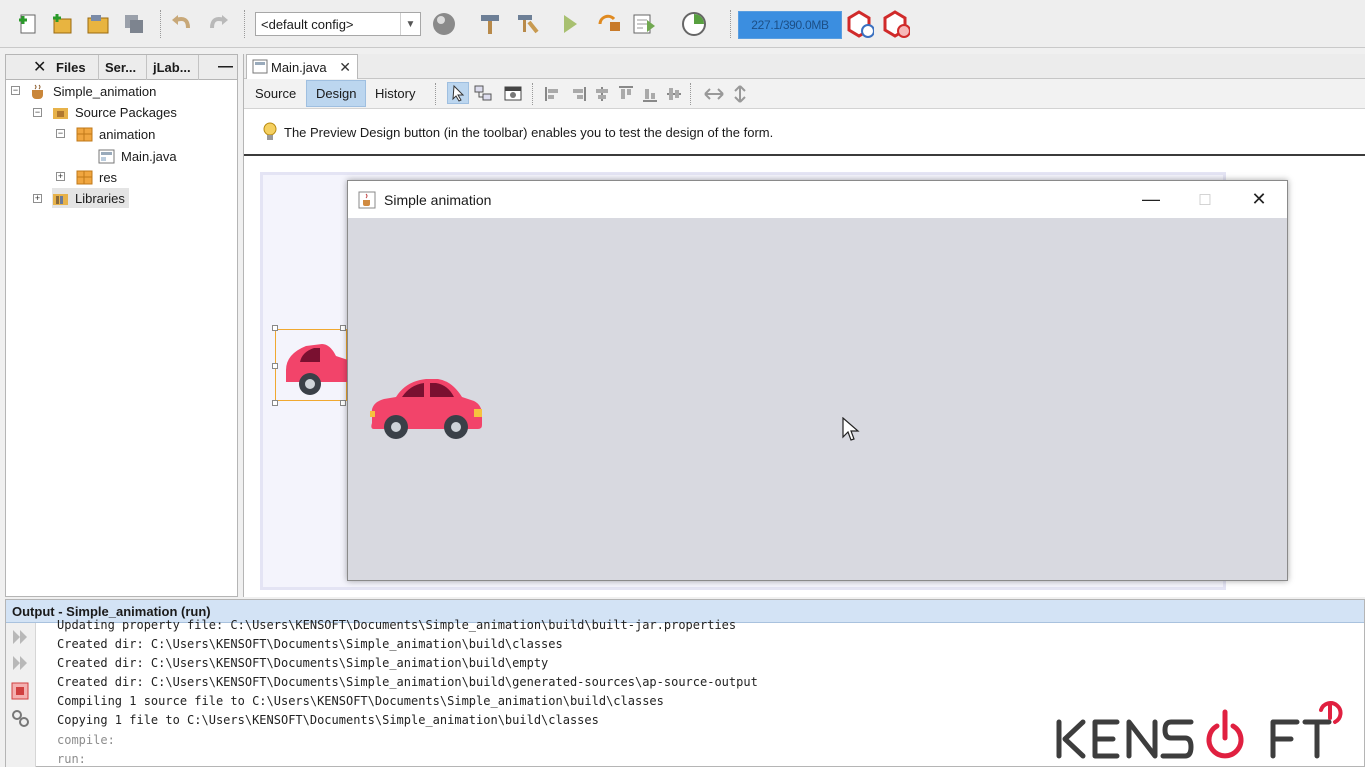 The width and height of the screenshot is (1365, 767). I want to click on tree-label: Main.java, so click(149, 156).